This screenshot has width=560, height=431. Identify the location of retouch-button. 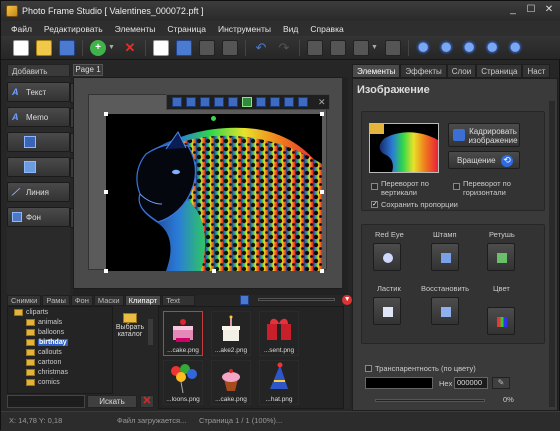
(501, 257).